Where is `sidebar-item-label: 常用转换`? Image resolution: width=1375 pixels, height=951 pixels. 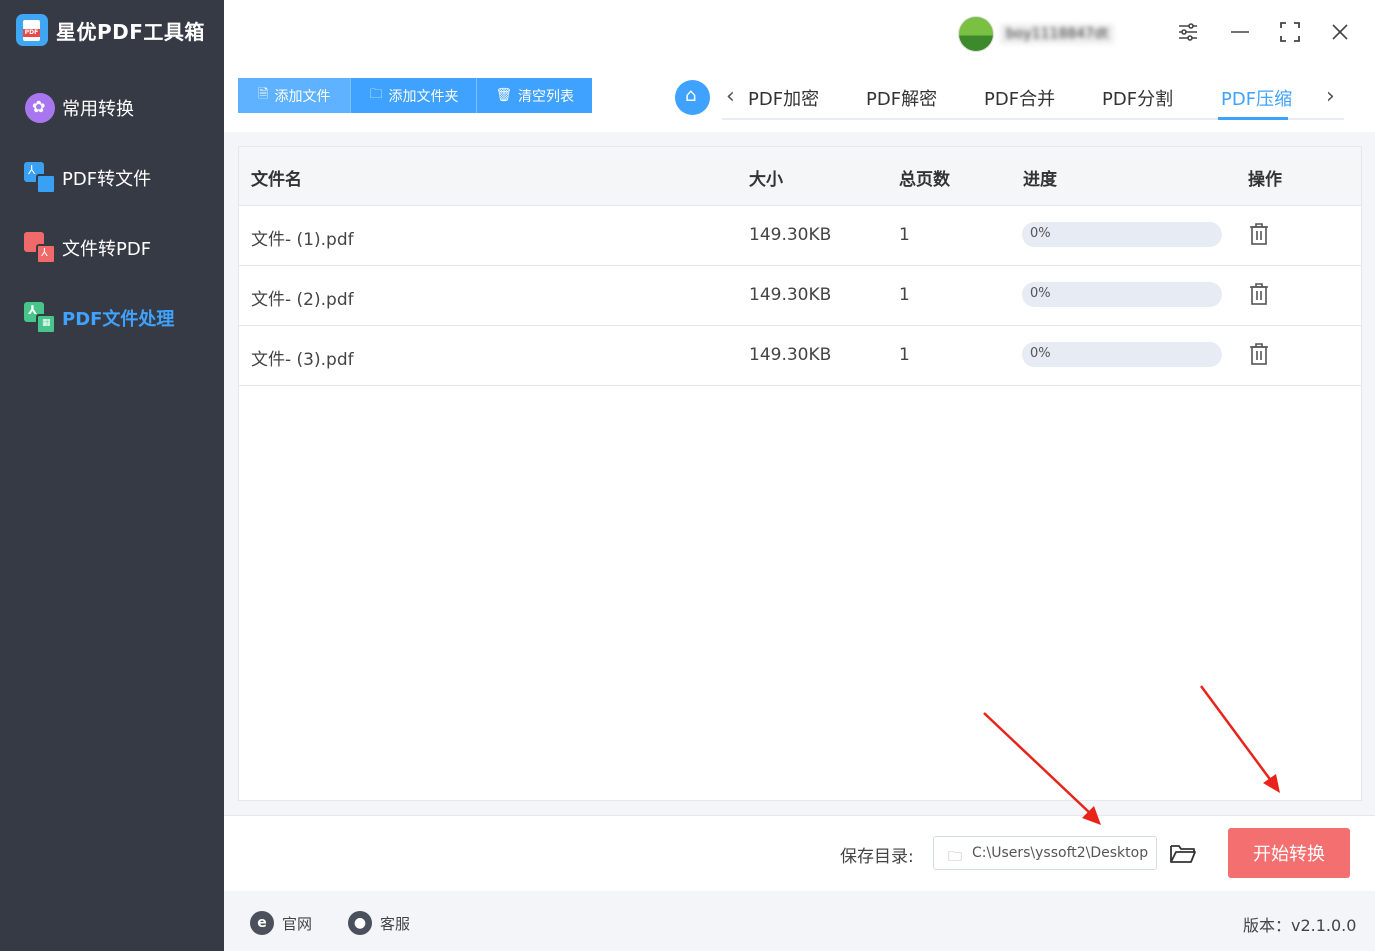
sidebar-item-label: 常用转换 is located at coordinates (98, 109).